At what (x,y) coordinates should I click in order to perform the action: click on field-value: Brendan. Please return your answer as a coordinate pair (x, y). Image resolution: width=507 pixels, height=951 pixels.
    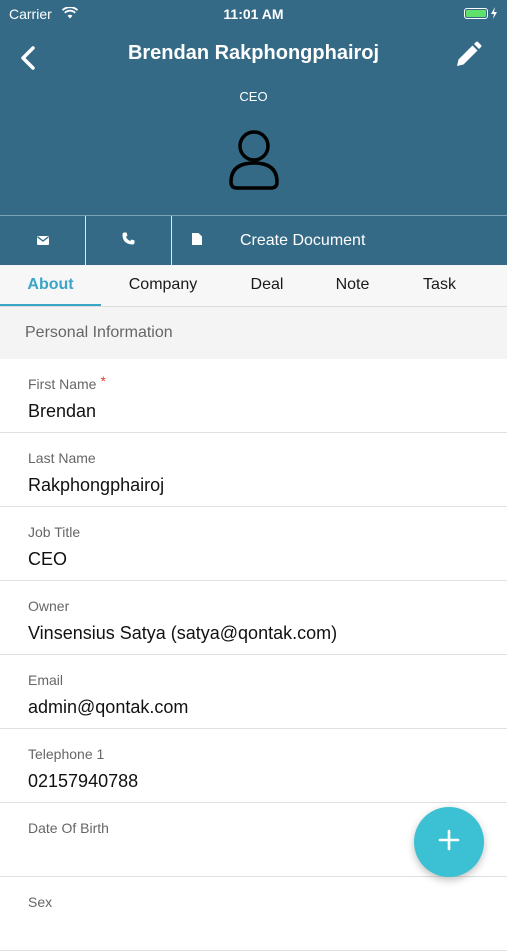
    Looking at the image, I should click on (62, 411).